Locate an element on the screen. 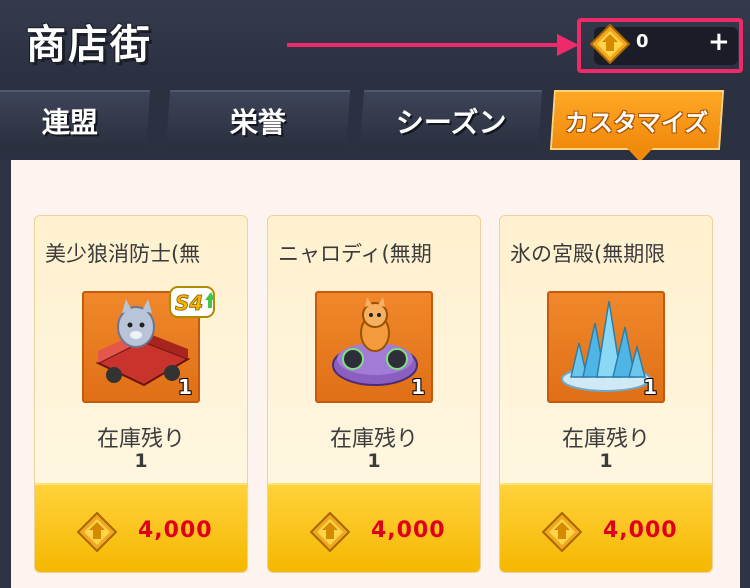 This screenshot has width=750, height=588. season-badge-icon: S4 is located at coordinates (192, 302).